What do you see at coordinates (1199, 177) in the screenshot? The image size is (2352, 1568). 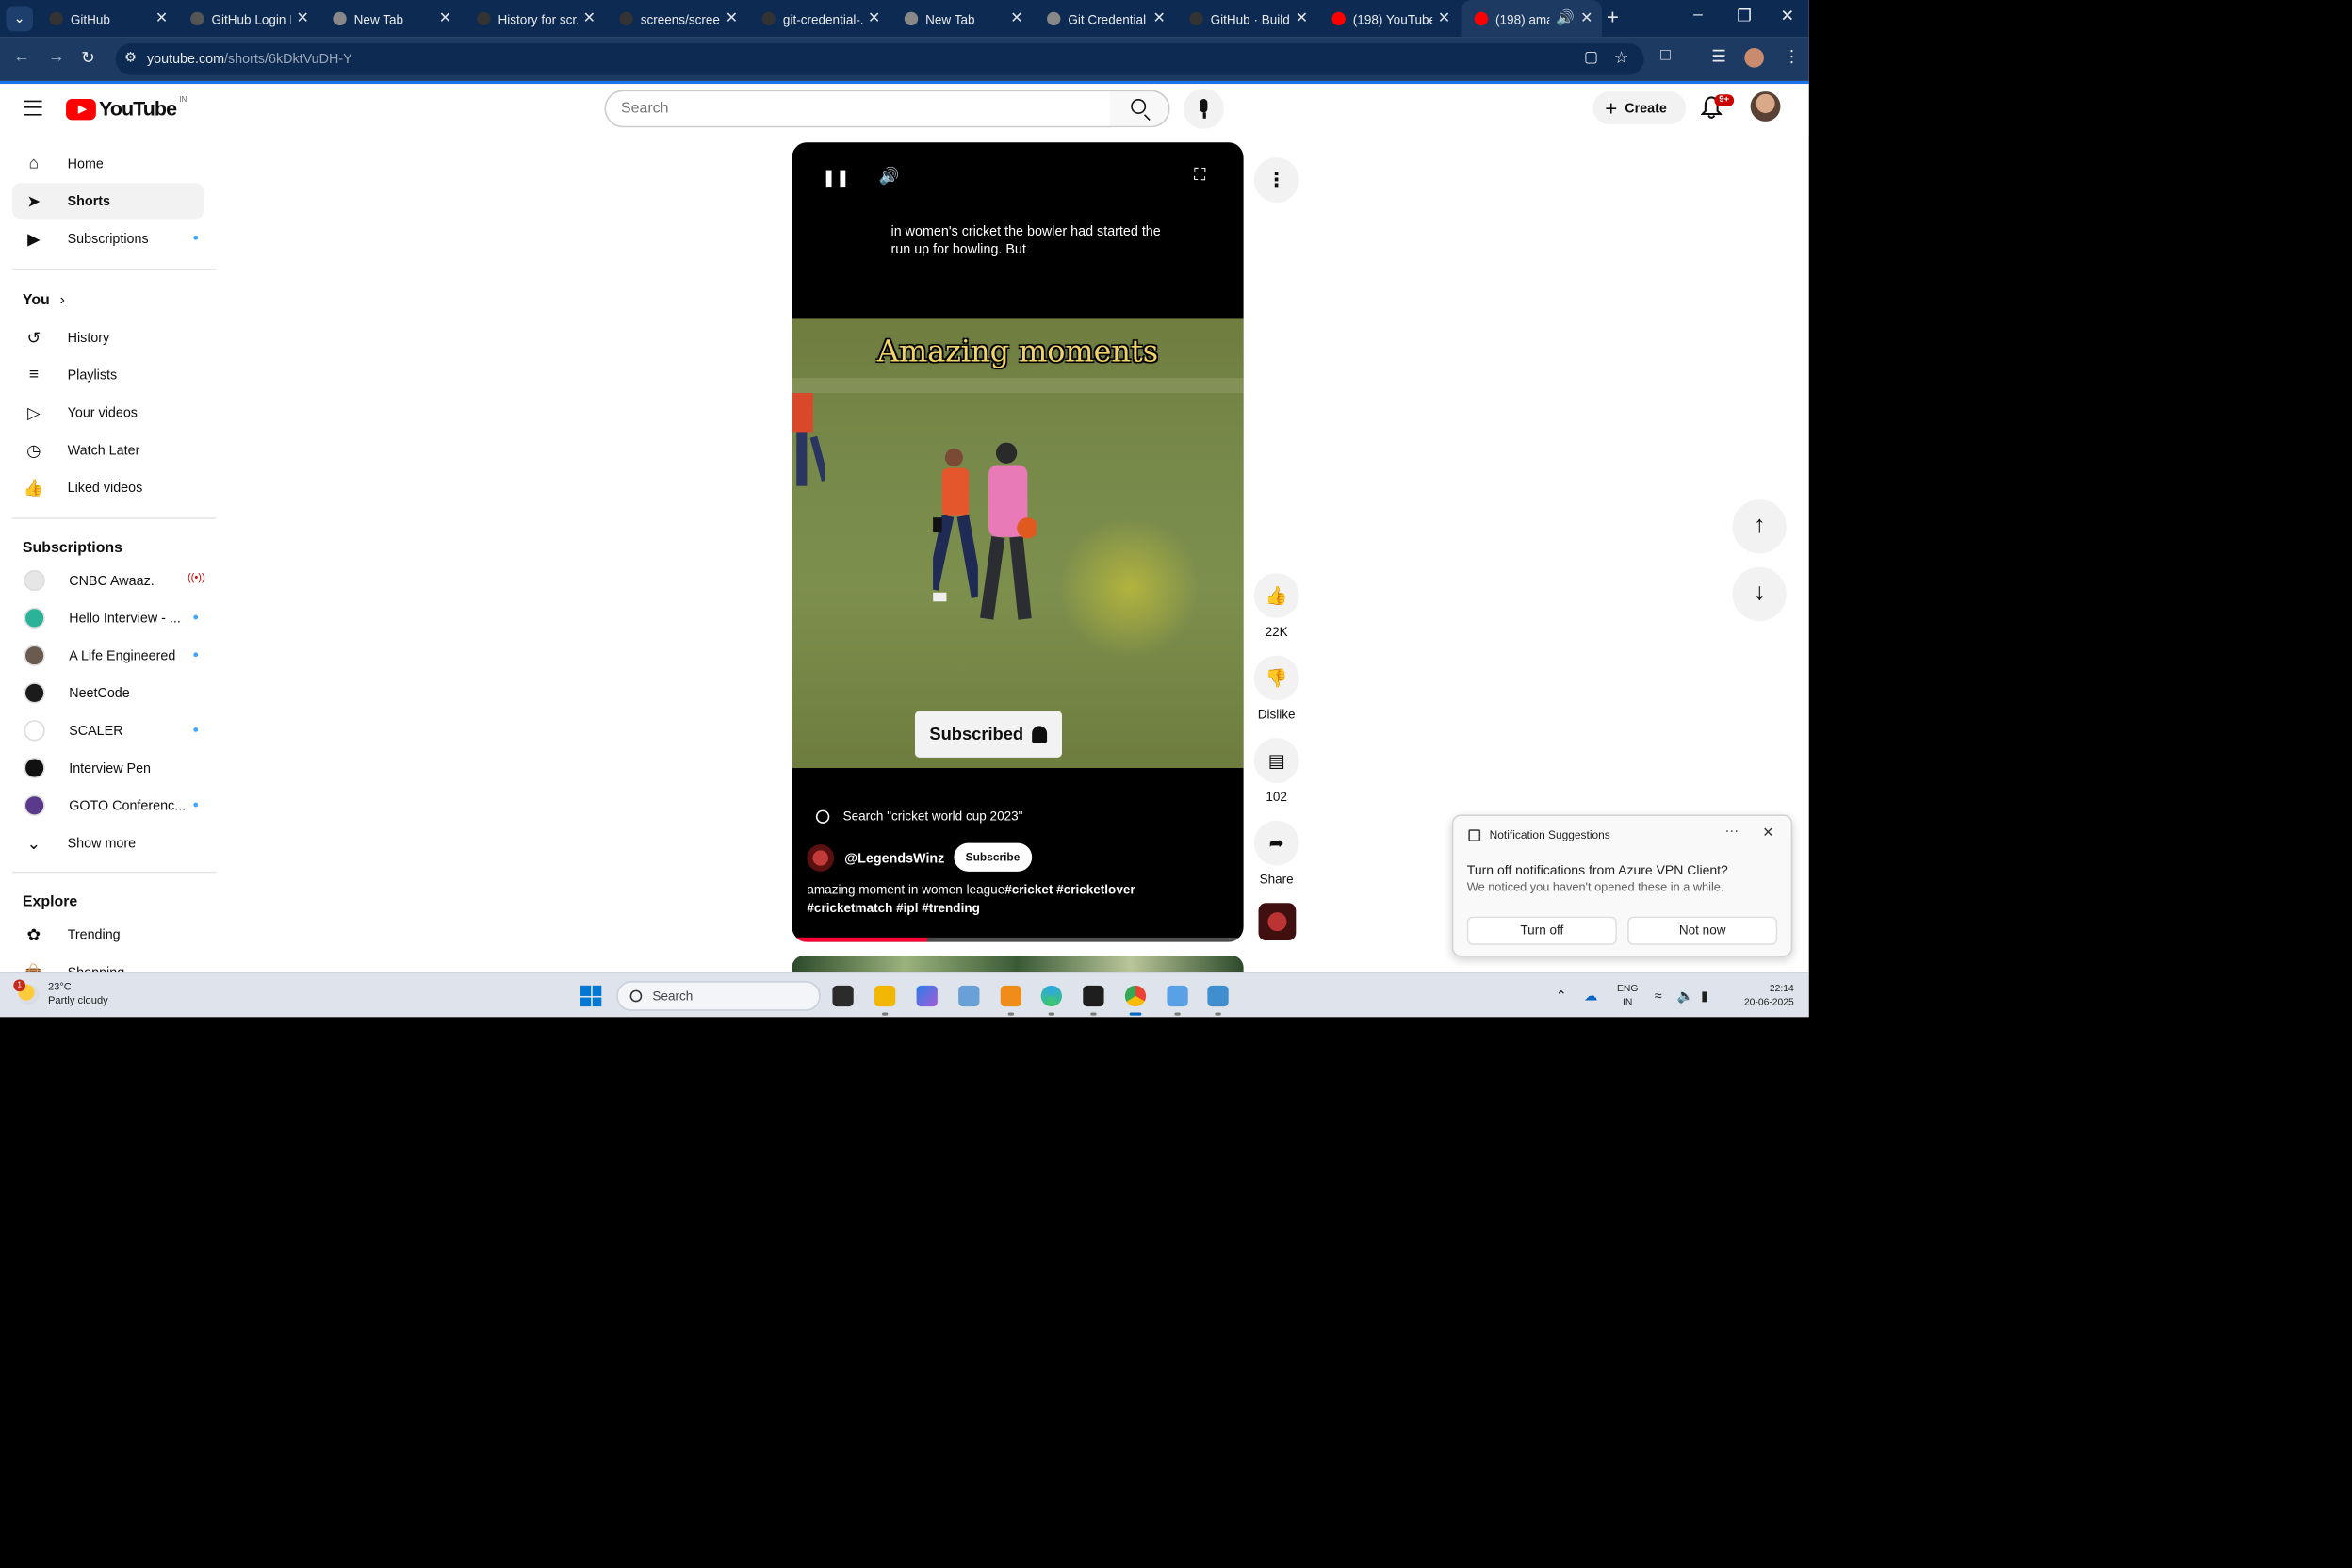 I see `fullscreen-icon: ⛶` at bounding box center [1199, 177].